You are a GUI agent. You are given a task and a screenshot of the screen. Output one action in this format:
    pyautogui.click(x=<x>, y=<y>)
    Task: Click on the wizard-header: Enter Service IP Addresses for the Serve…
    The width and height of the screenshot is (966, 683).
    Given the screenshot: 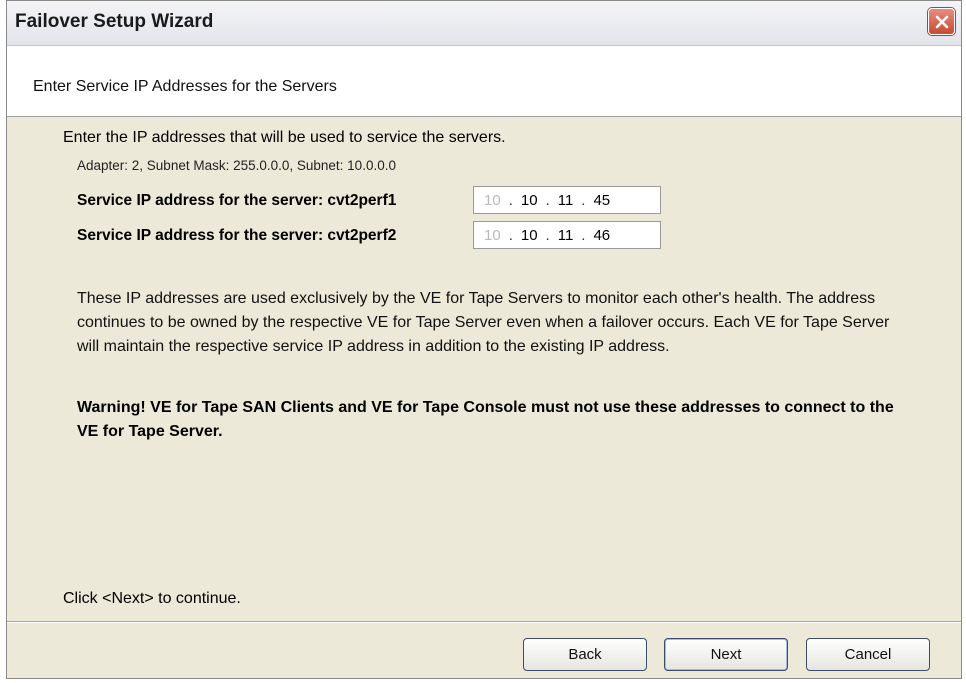 What is the action you would take?
    pyautogui.click(x=484, y=81)
    